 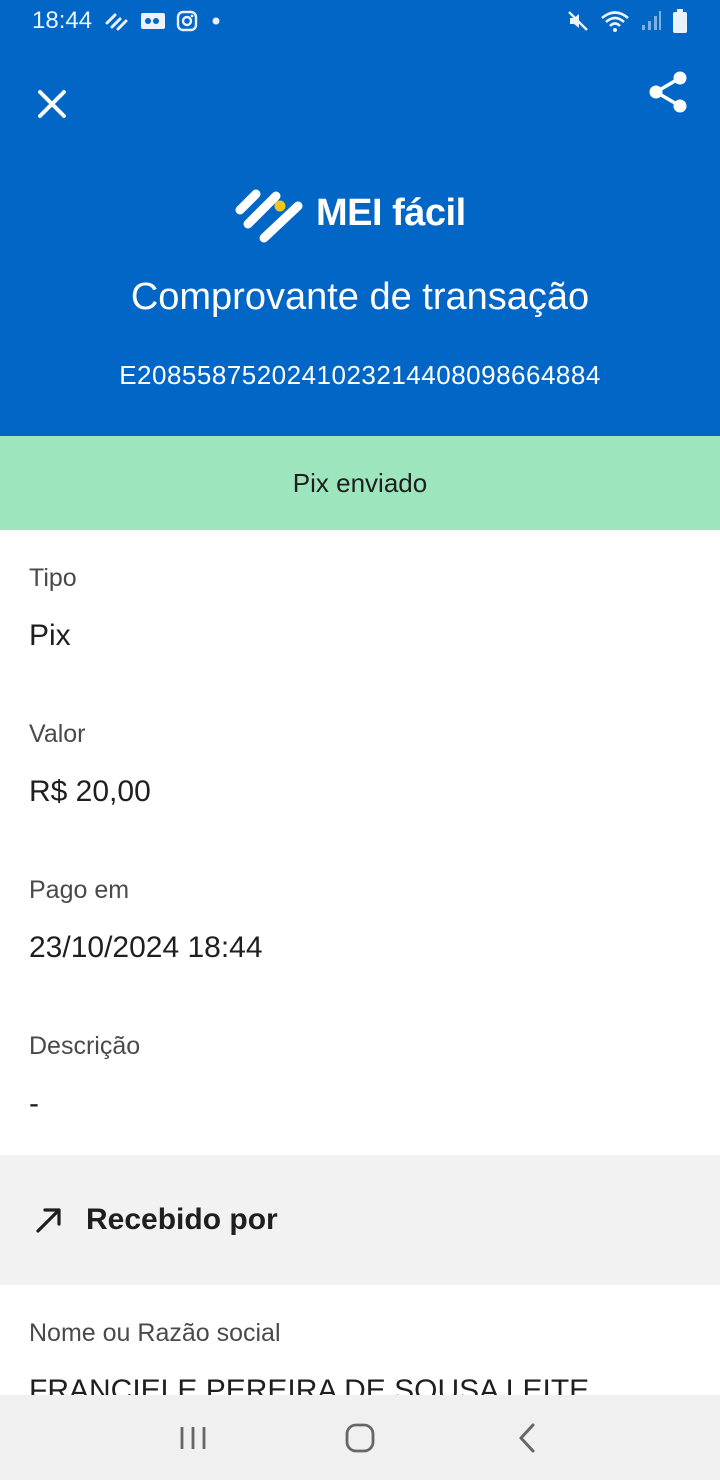 I want to click on share-button, so click(x=668, y=92).